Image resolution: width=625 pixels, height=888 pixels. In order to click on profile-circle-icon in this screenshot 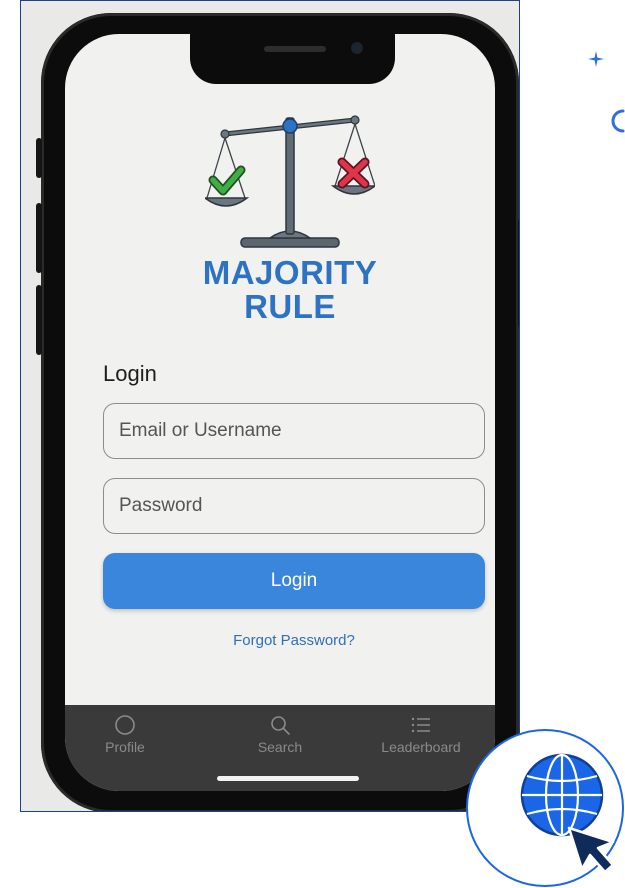, I will do `click(125, 725)`.